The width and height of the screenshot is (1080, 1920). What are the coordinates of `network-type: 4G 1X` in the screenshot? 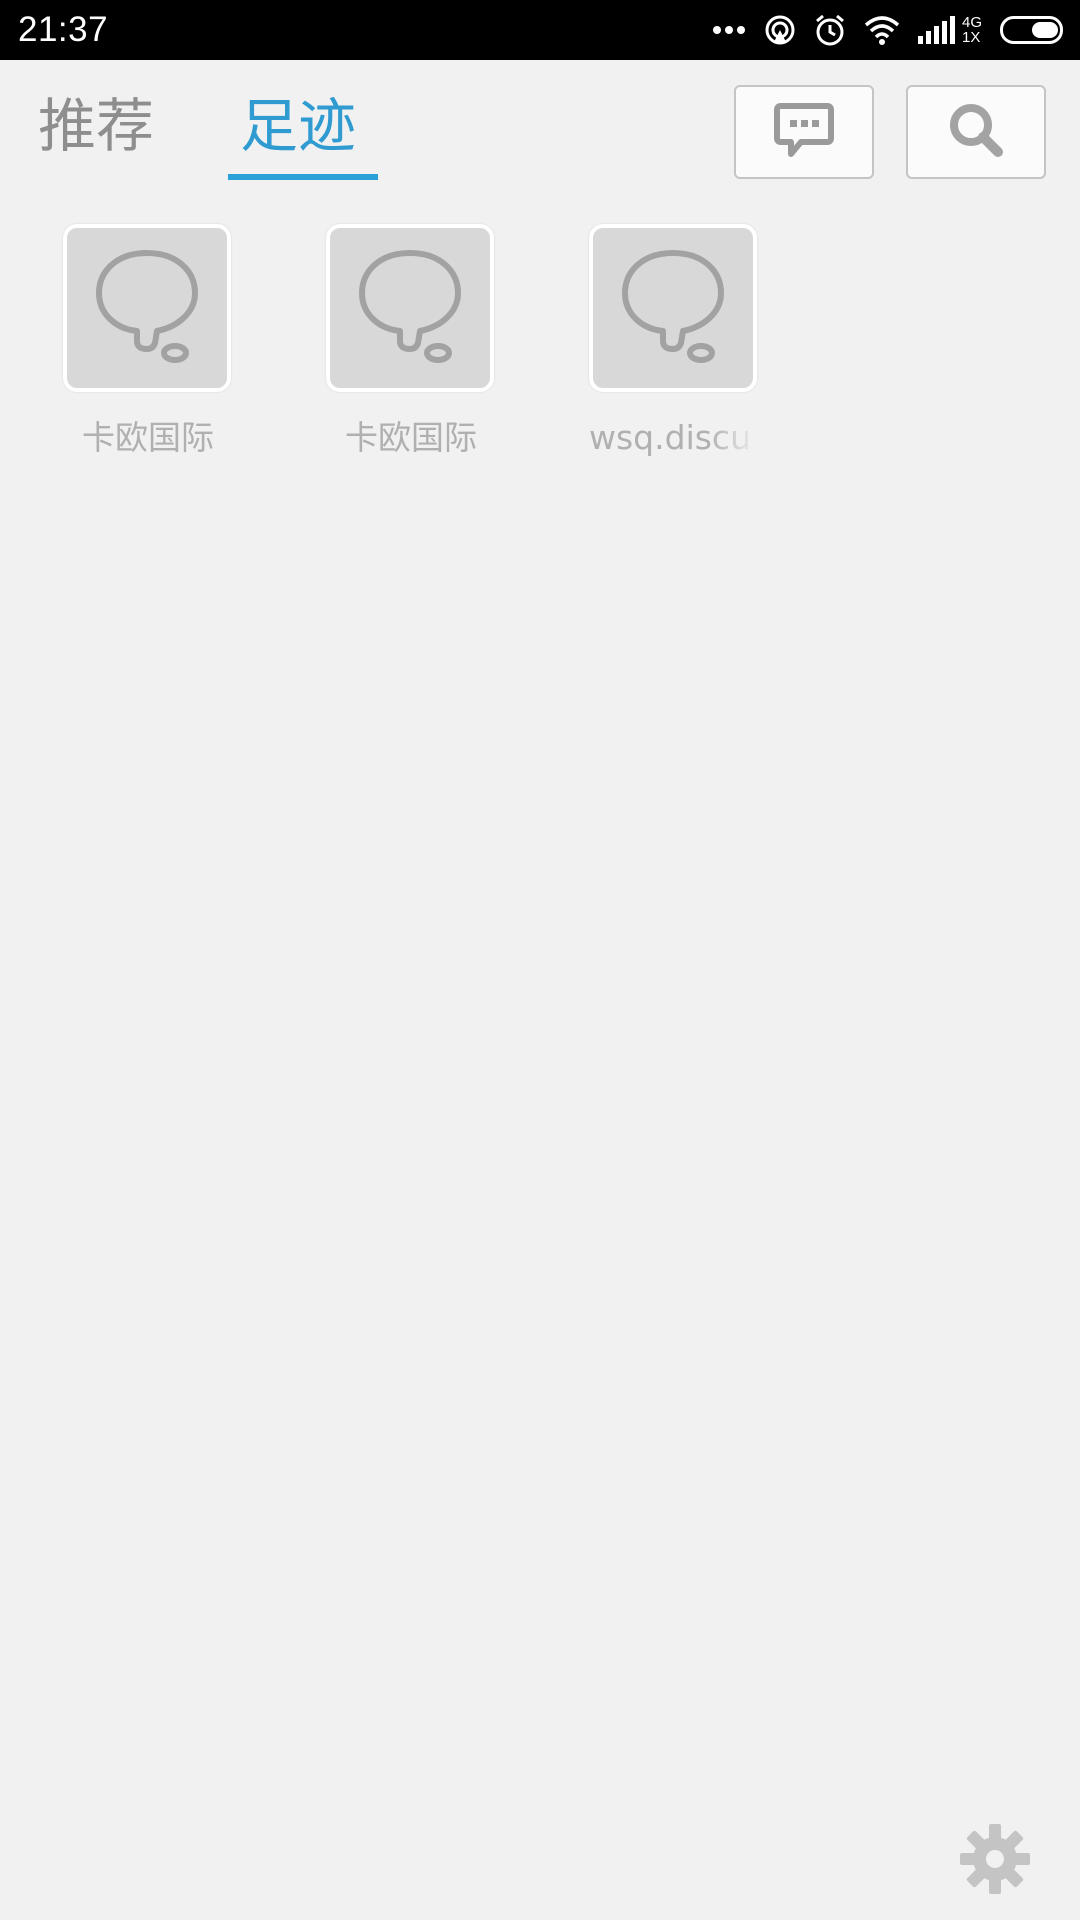 It's located at (972, 30).